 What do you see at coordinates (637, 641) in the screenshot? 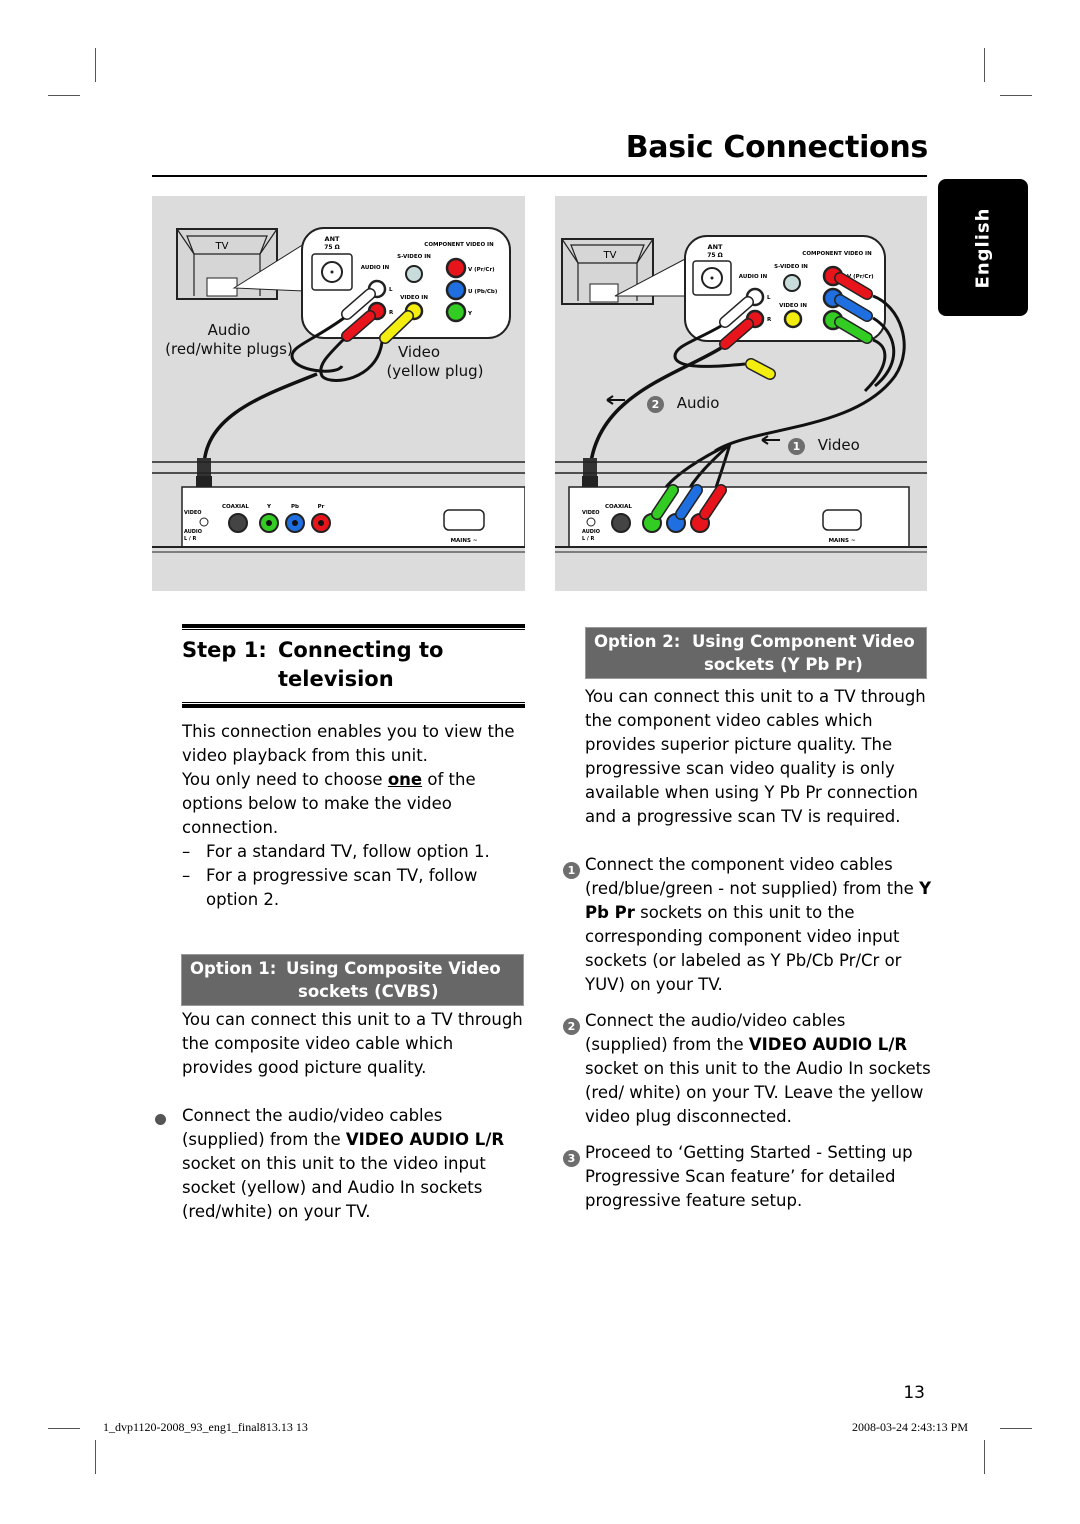
I see `option-label: Option 2:` at bounding box center [637, 641].